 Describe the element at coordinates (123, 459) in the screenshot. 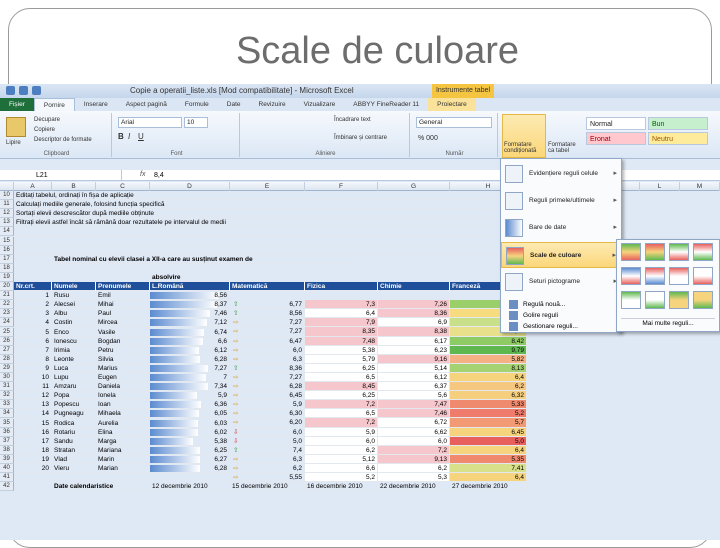

I see `cell-first-name: Marin` at that location.